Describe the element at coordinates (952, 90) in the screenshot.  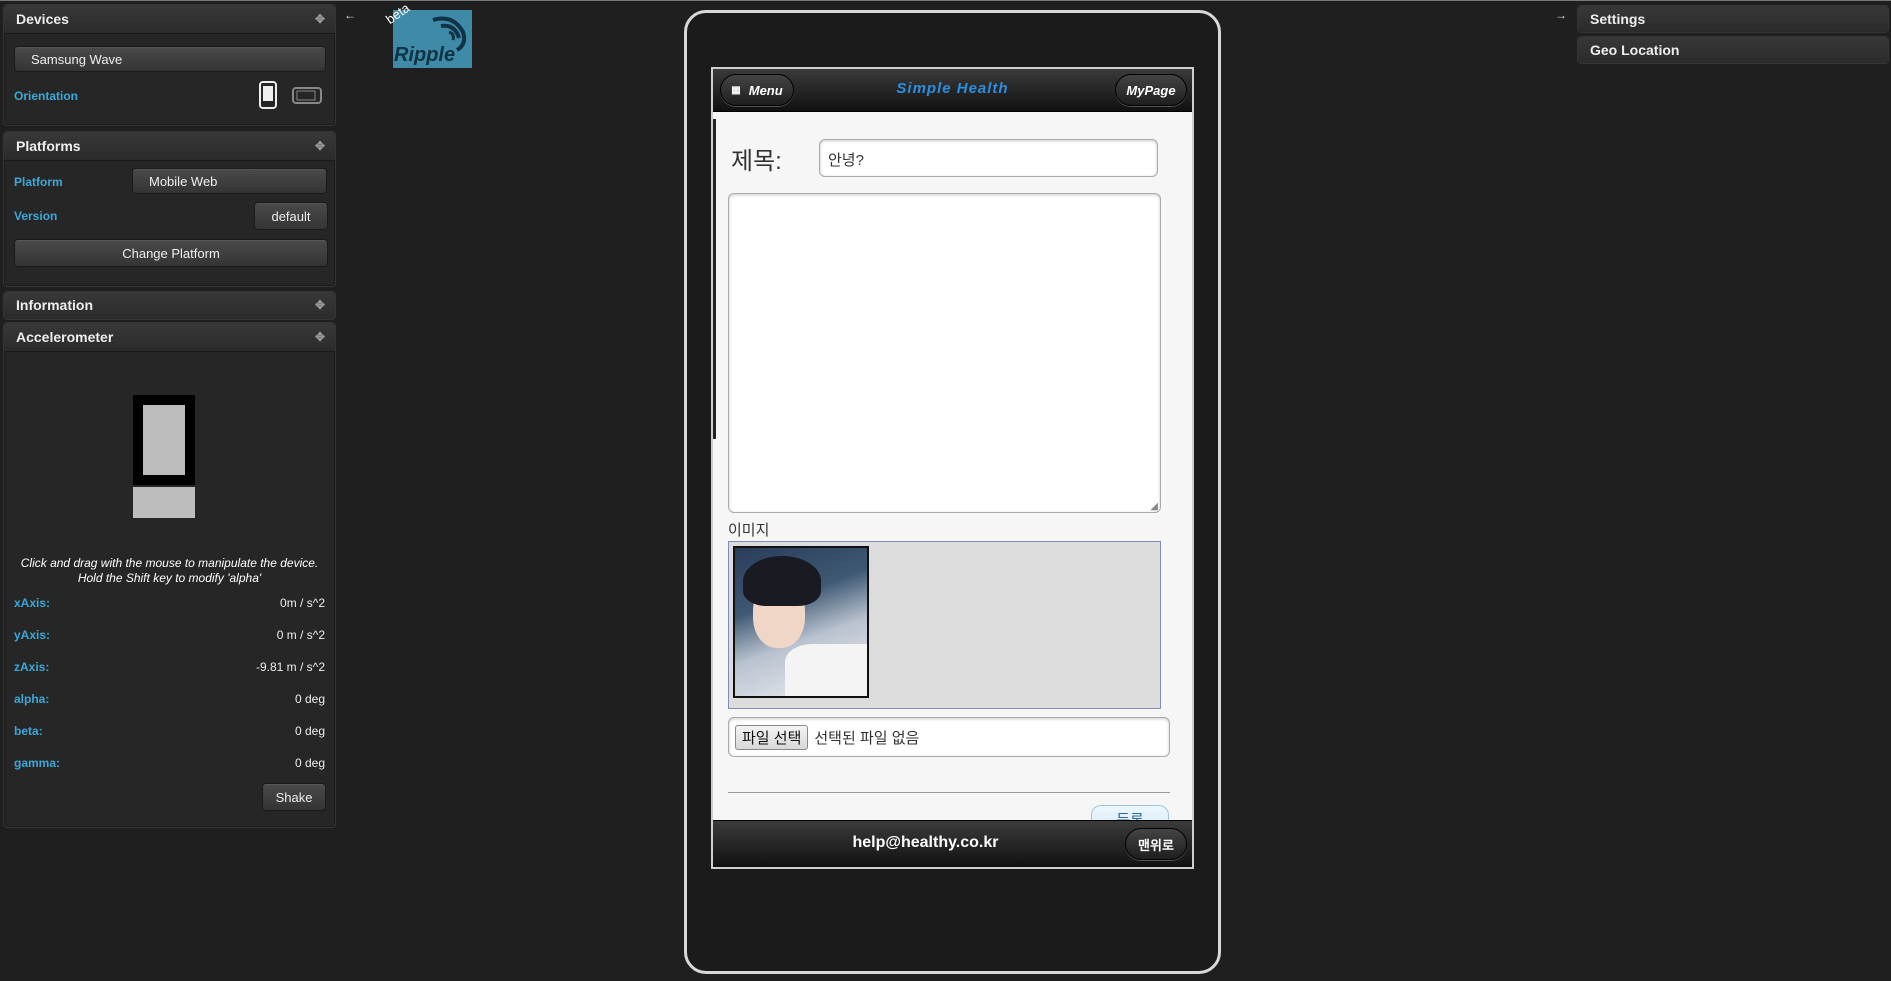
I see `app-header: ▦ Menu Simple Health MyPage` at that location.